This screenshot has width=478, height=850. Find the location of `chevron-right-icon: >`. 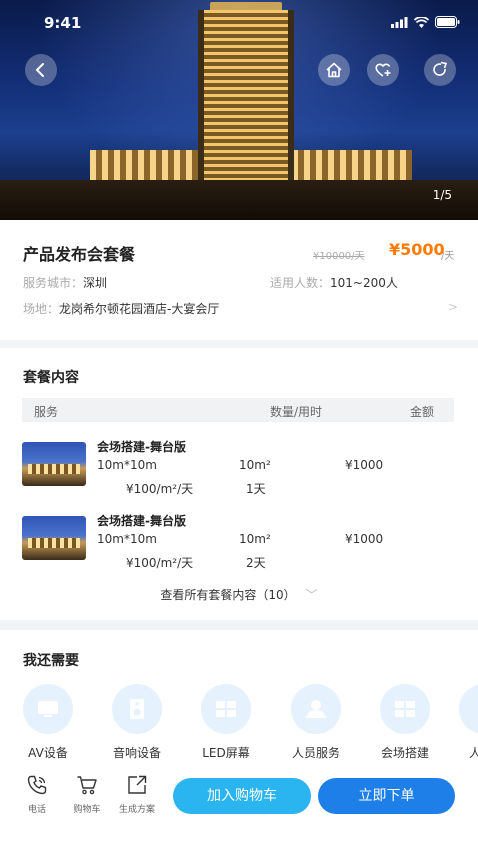

chevron-right-icon: > is located at coordinates (453, 307).